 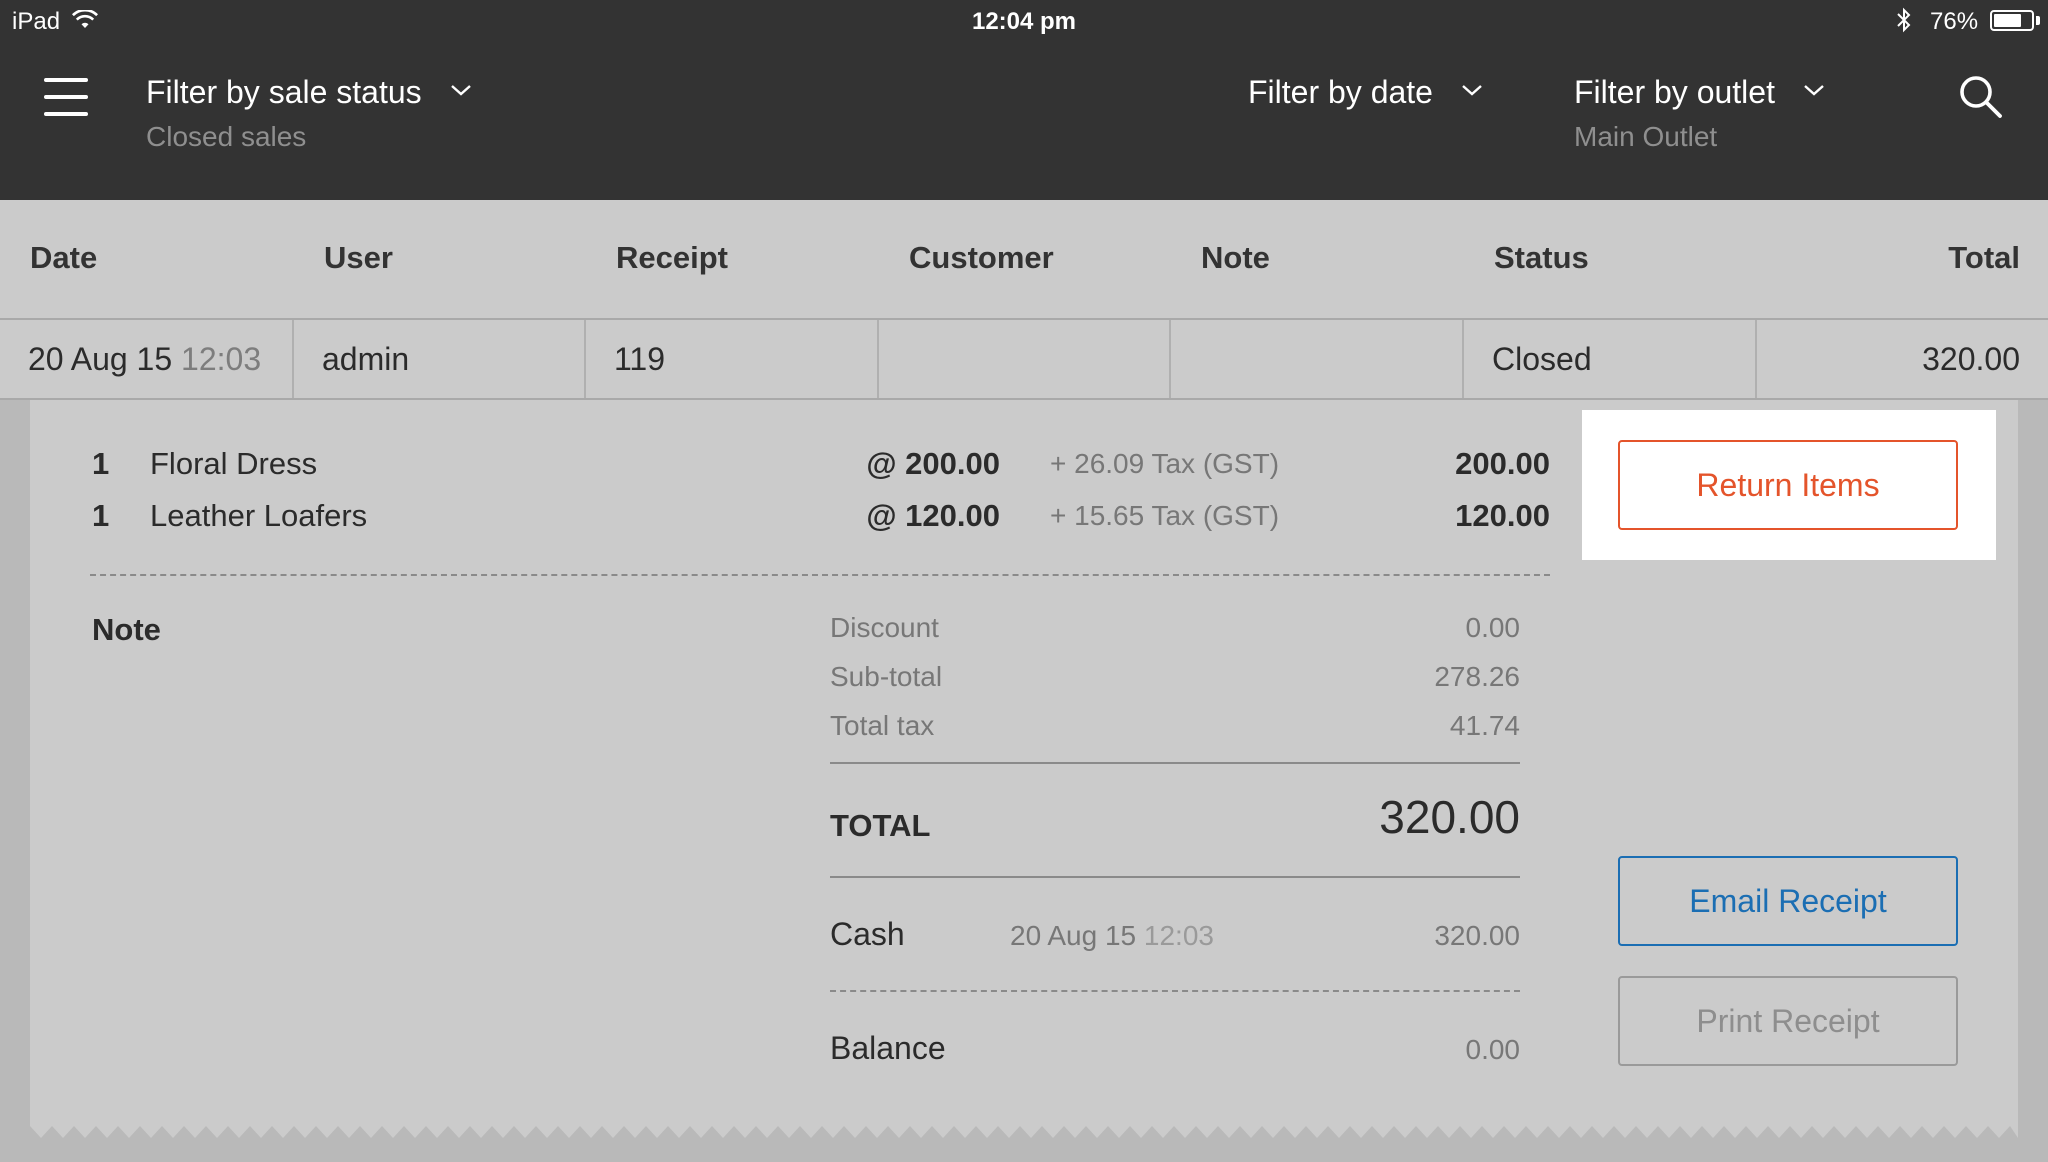 I want to click on subtotal-label: Sub-total, so click(x=886, y=676).